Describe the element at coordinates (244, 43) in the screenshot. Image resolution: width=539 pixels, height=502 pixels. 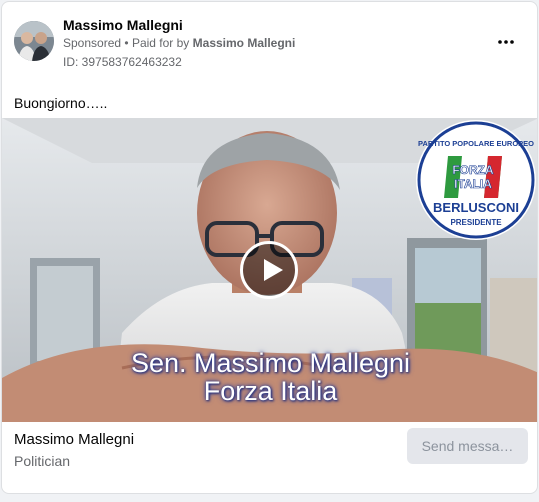
I see `payer-name: Massimo Mallegni` at that location.